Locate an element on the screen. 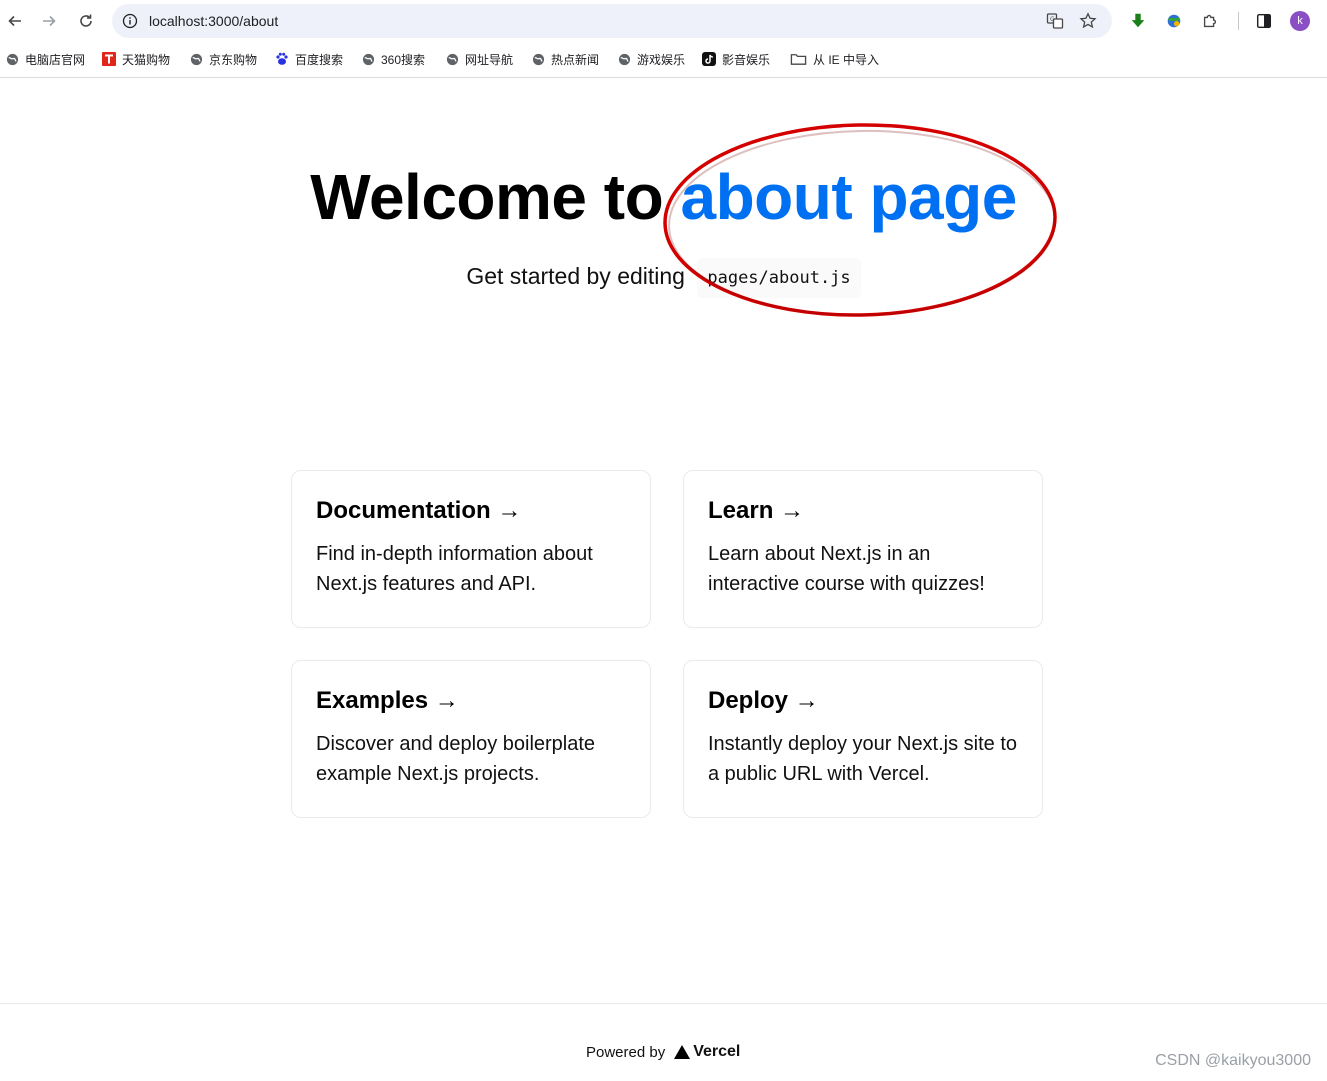 The image size is (1327, 1081). code-snippet: pages/about.js is located at coordinates (779, 278).